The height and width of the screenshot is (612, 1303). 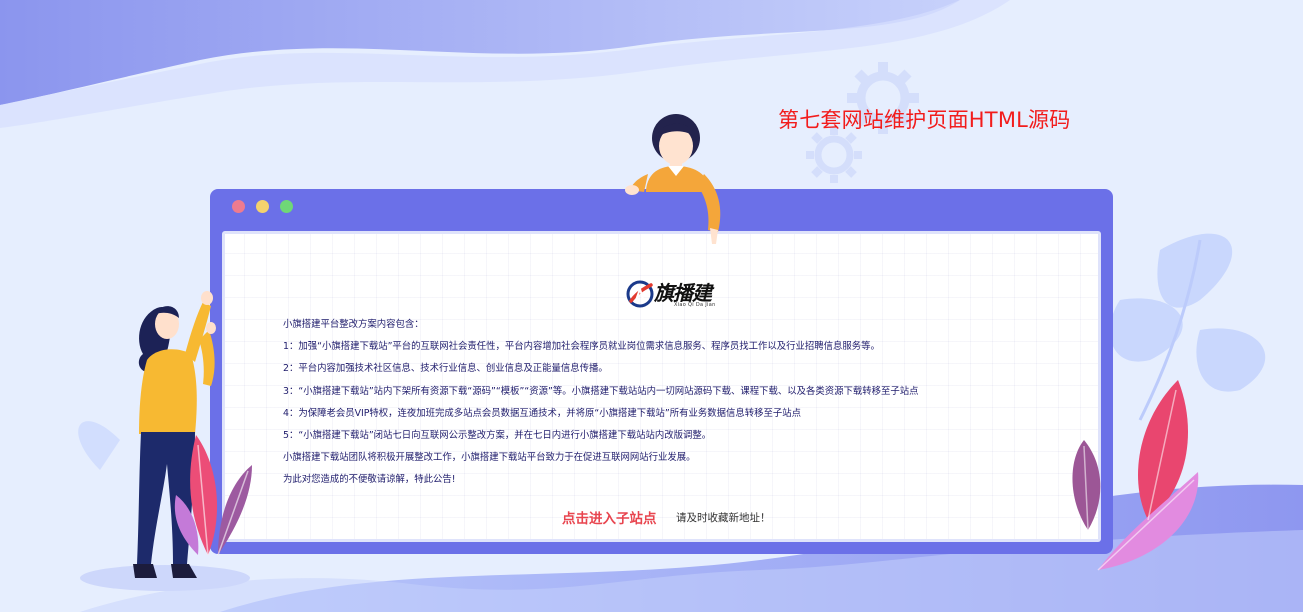 I want to click on maximize-dot-icon, so click(x=286, y=206).